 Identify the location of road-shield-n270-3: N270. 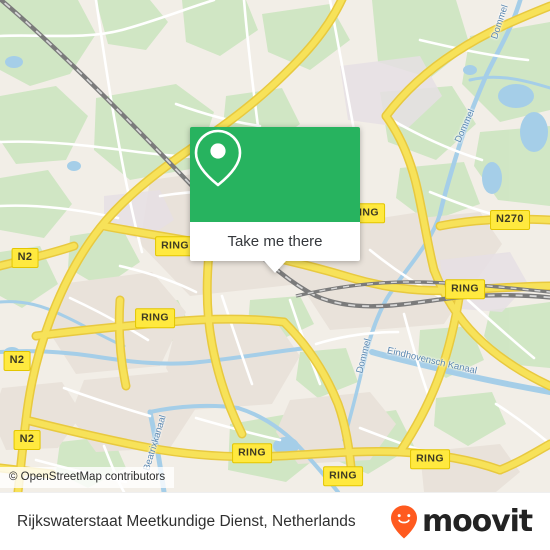
(510, 220).